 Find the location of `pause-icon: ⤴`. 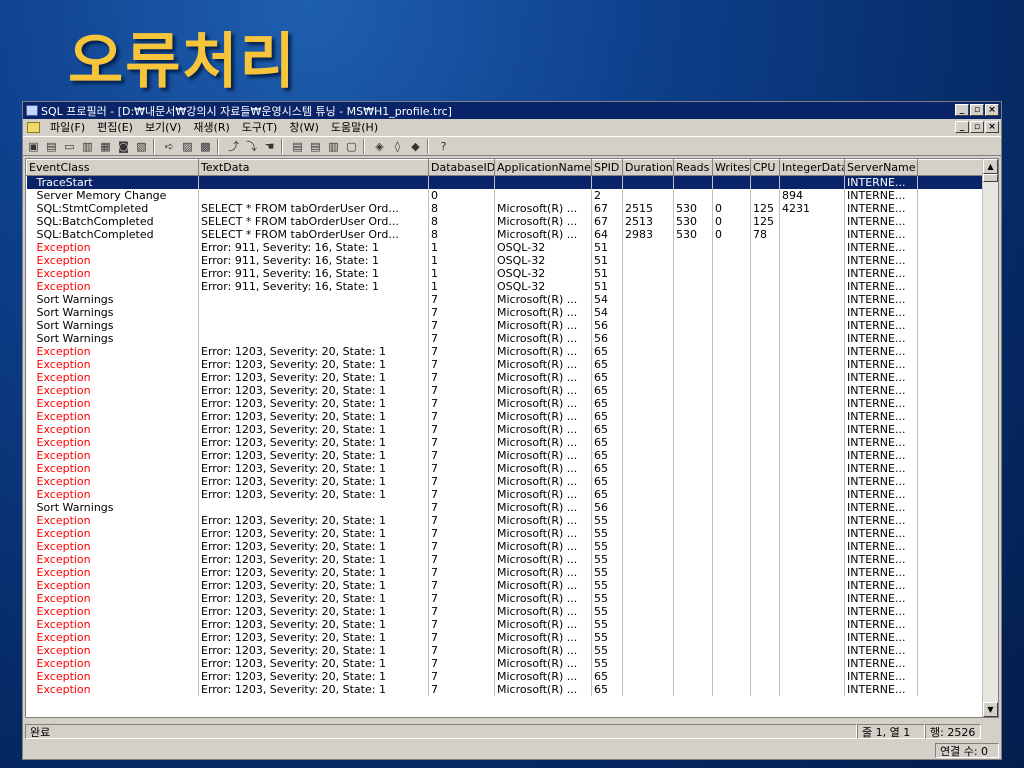

pause-icon: ⤴ is located at coordinates (233, 146).